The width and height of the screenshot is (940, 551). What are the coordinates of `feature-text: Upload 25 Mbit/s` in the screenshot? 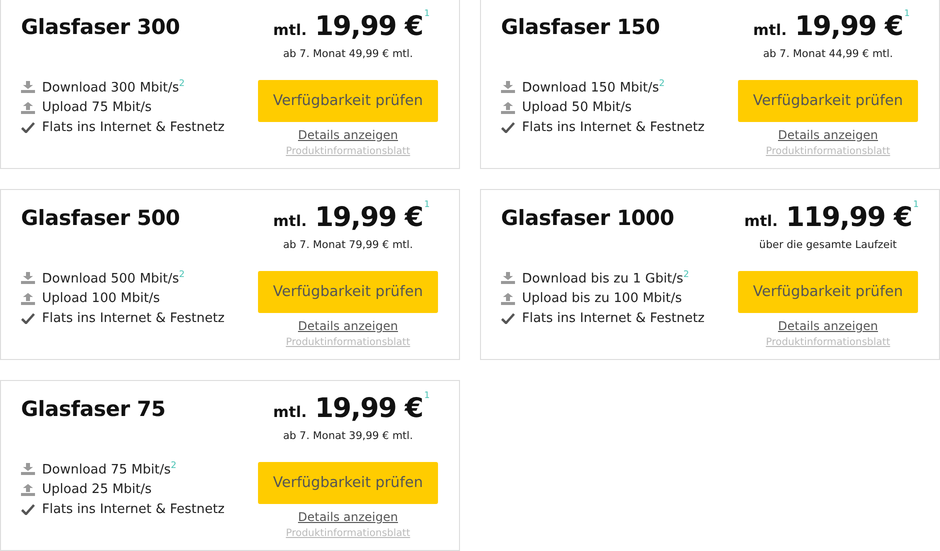 It's located at (97, 490).